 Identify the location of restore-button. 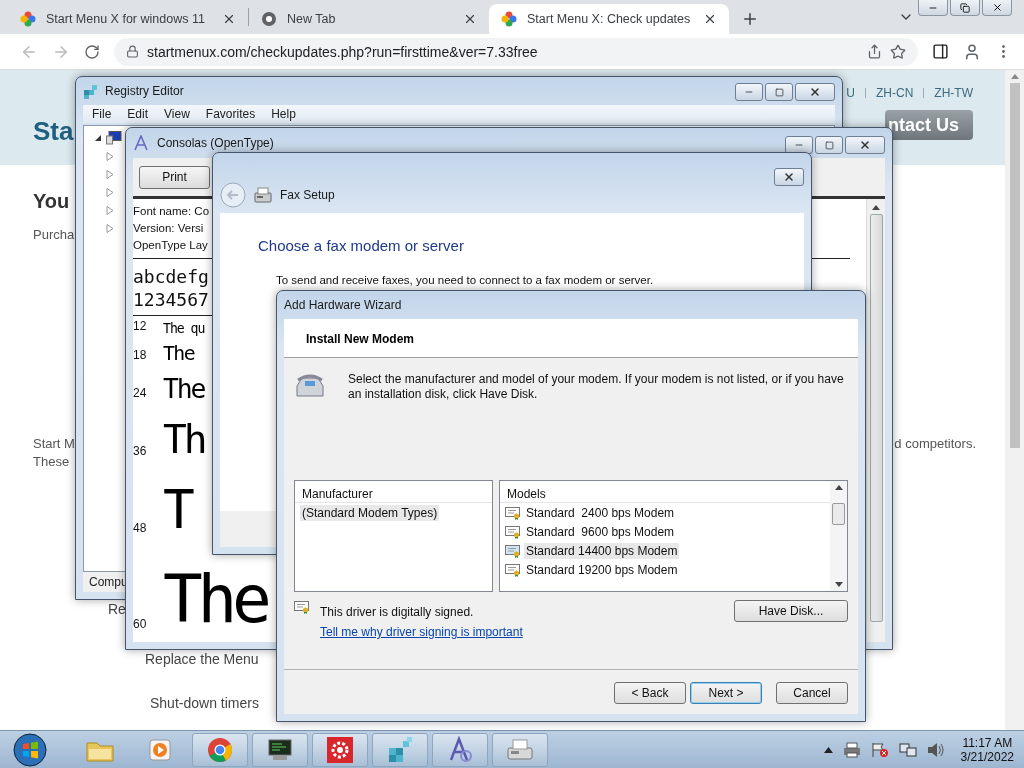
(965, 8).